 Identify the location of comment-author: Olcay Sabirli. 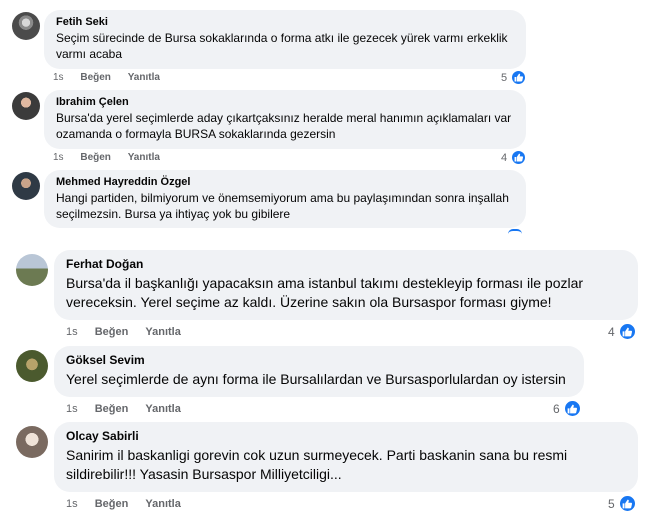
(346, 436).